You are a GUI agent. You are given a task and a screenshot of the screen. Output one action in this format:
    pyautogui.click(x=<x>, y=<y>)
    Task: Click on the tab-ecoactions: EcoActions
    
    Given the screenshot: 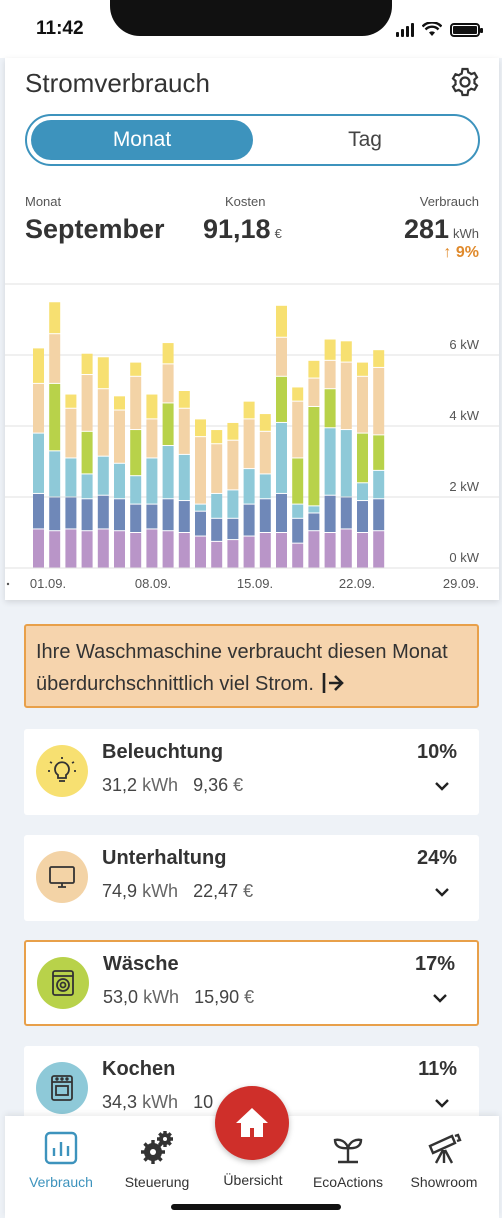 What is the action you would take?
    pyautogui.click(x=348, y=1160)
    